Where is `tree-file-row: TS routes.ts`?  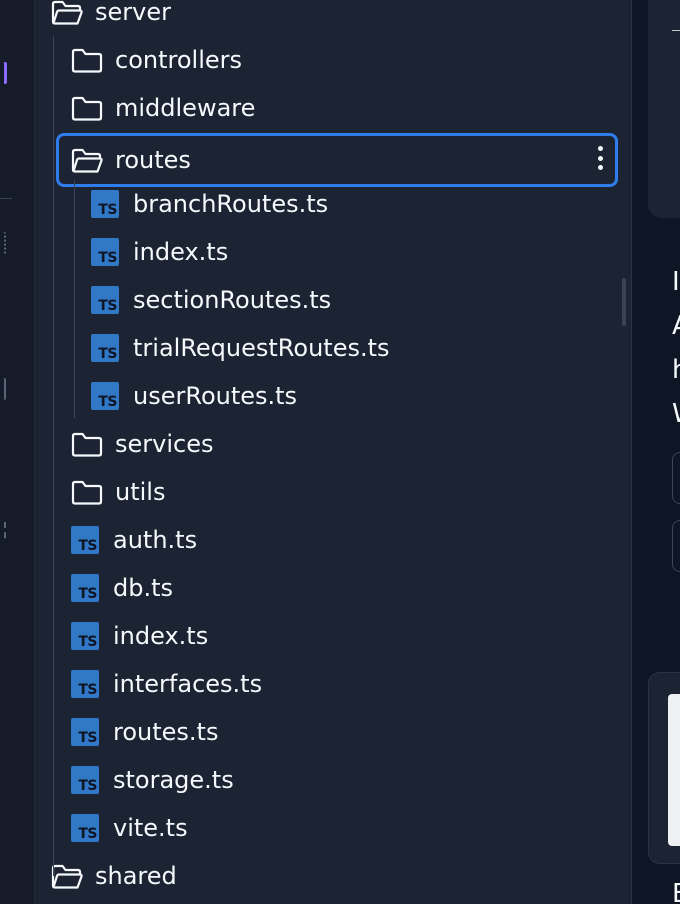
tree-file-row: TS routes.ts is located at coordinates (144, 732).